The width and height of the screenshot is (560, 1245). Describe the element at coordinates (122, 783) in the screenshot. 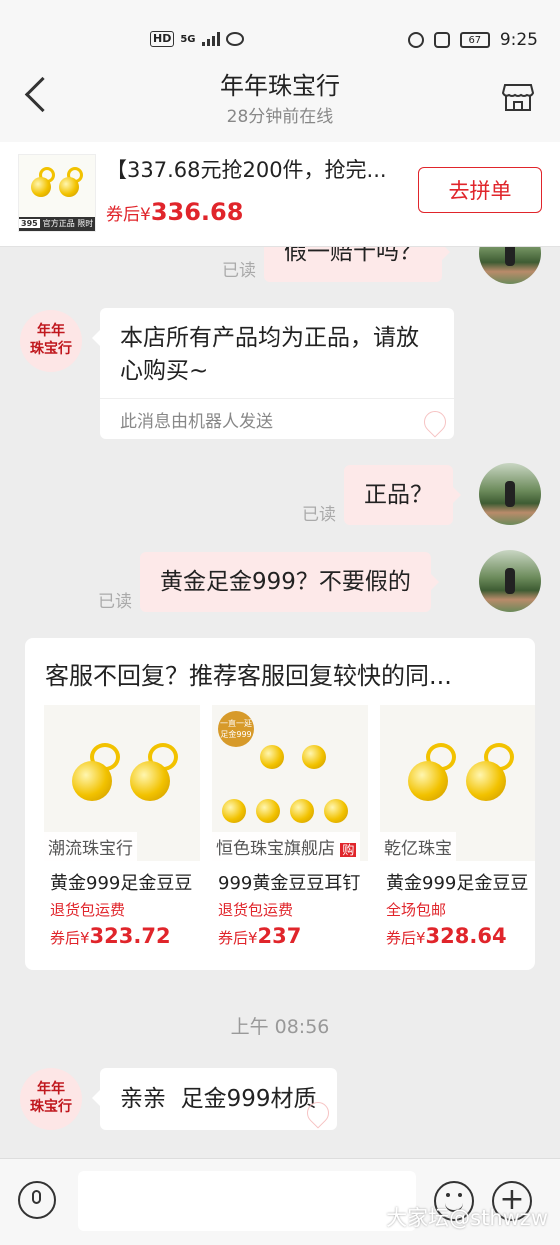

I see `product-image: 潮流珠宝行` at that location.